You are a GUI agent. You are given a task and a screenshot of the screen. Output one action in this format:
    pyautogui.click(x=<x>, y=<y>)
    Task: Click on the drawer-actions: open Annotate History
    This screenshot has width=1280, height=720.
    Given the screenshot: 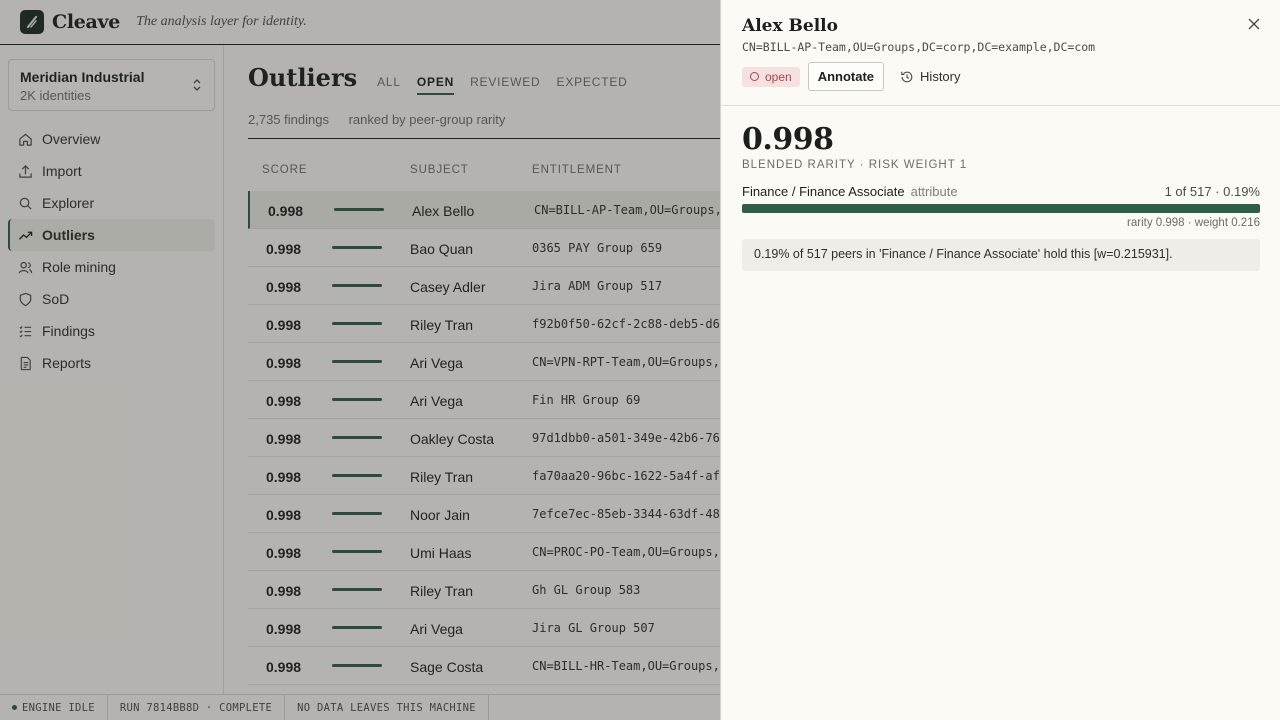 What is the action you would take?
    pyautogui.click(x=1001, y=76)
    